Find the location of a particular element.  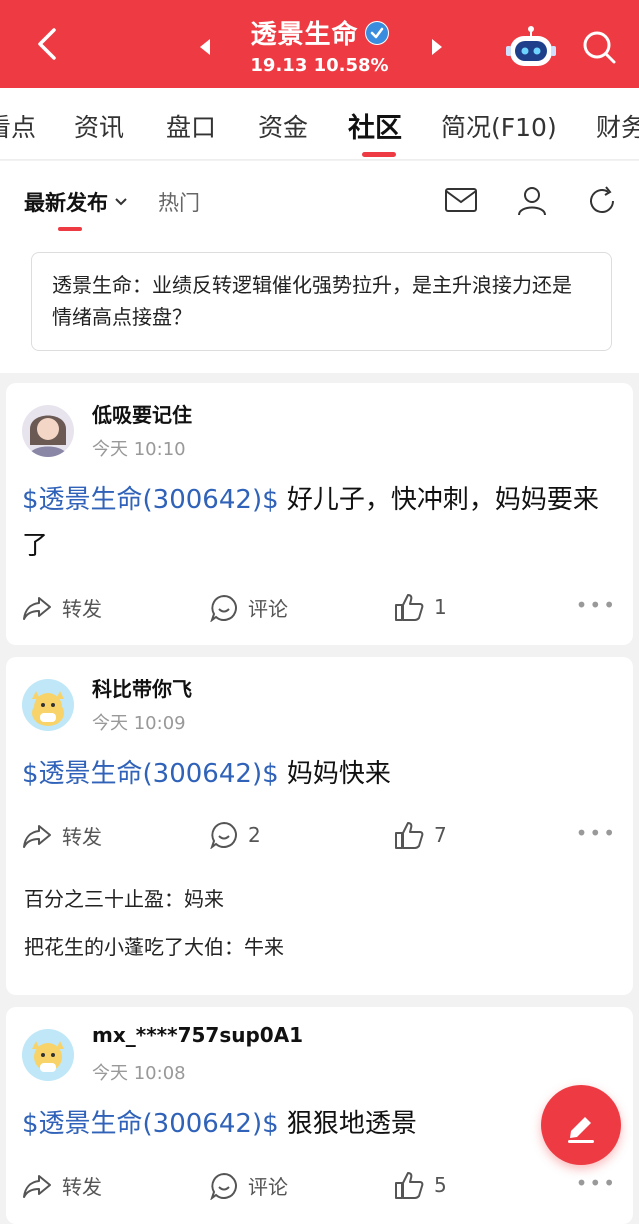

user-icon is located at coordinates (532, 201).